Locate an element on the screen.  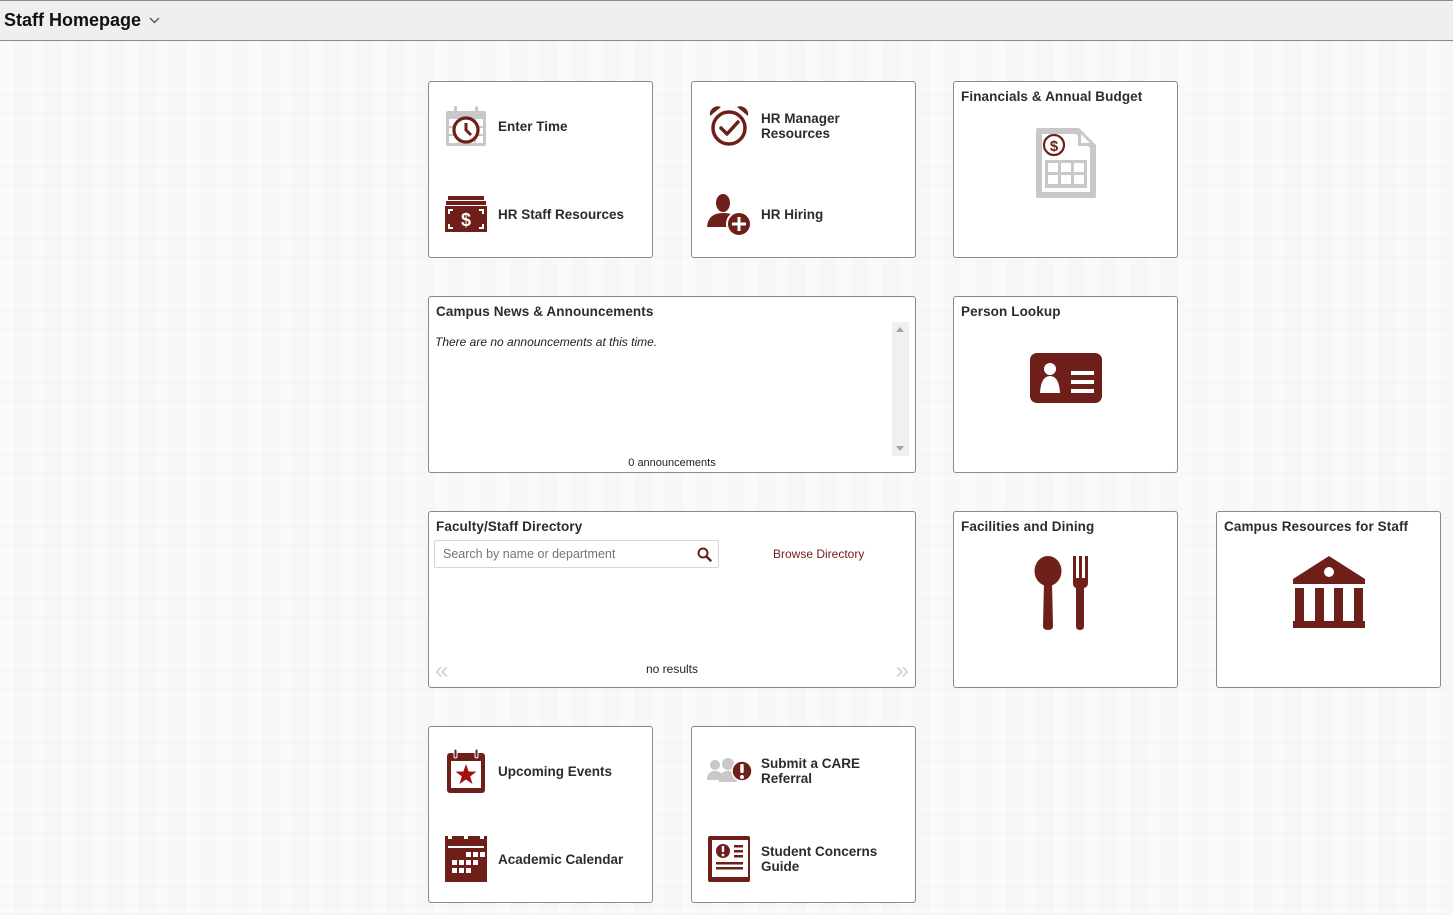
link-enter-time: Enter Time is located at coordinates (505, 126).